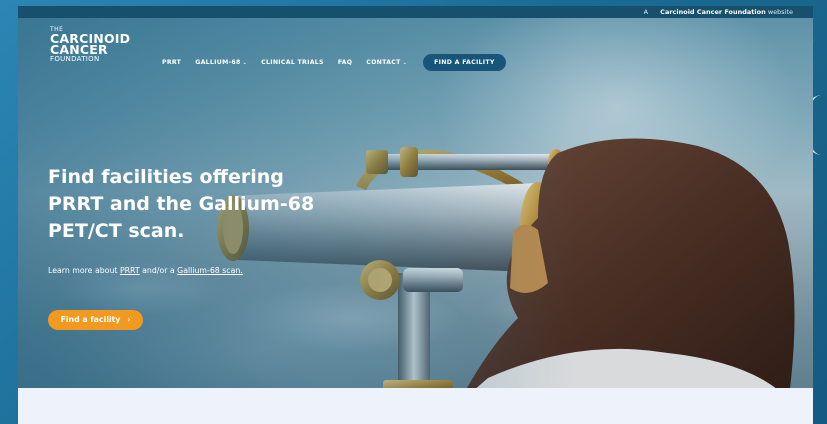 Image resolution: width=827 pixels, height=424 pixels. Describe the element at coordinates (221, 62) in the screenshot. I see `nav-item-gallium-68: GALLIUM-68 ⌄` at that location.